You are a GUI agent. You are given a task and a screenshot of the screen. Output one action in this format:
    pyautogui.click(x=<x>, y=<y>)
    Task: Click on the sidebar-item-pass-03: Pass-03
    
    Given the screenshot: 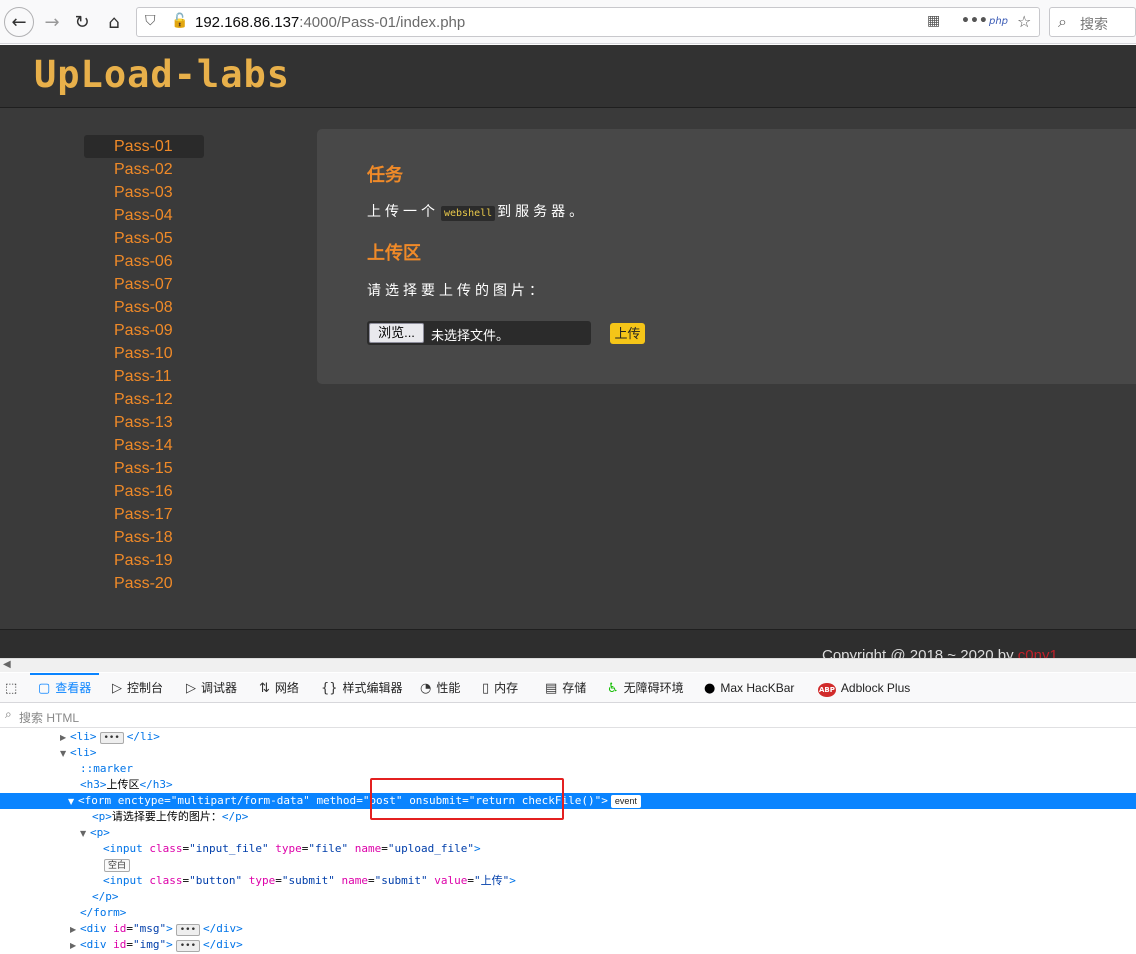 What is the action you would take?
    pyautogui.click(x=144, y=192)
    